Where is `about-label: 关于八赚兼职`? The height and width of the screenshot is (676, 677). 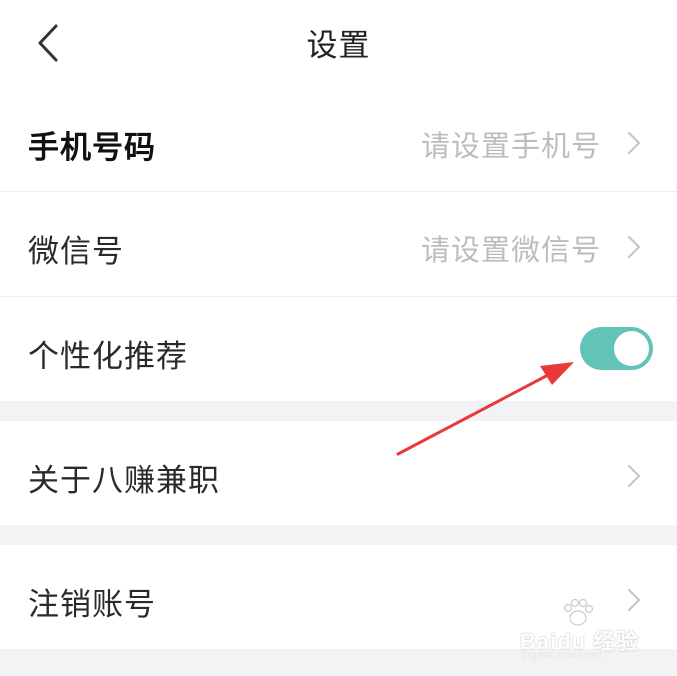
about-label: 关于八赚兼职 is located at coordinates (124, 481).